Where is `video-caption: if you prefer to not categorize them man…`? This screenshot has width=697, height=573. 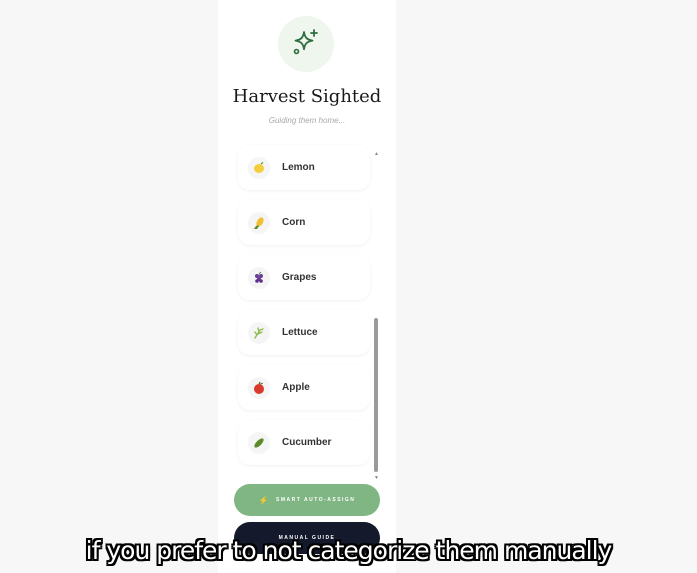
video-caption: if you prefer to not categorize them man… is located at coordinates (349, 550).